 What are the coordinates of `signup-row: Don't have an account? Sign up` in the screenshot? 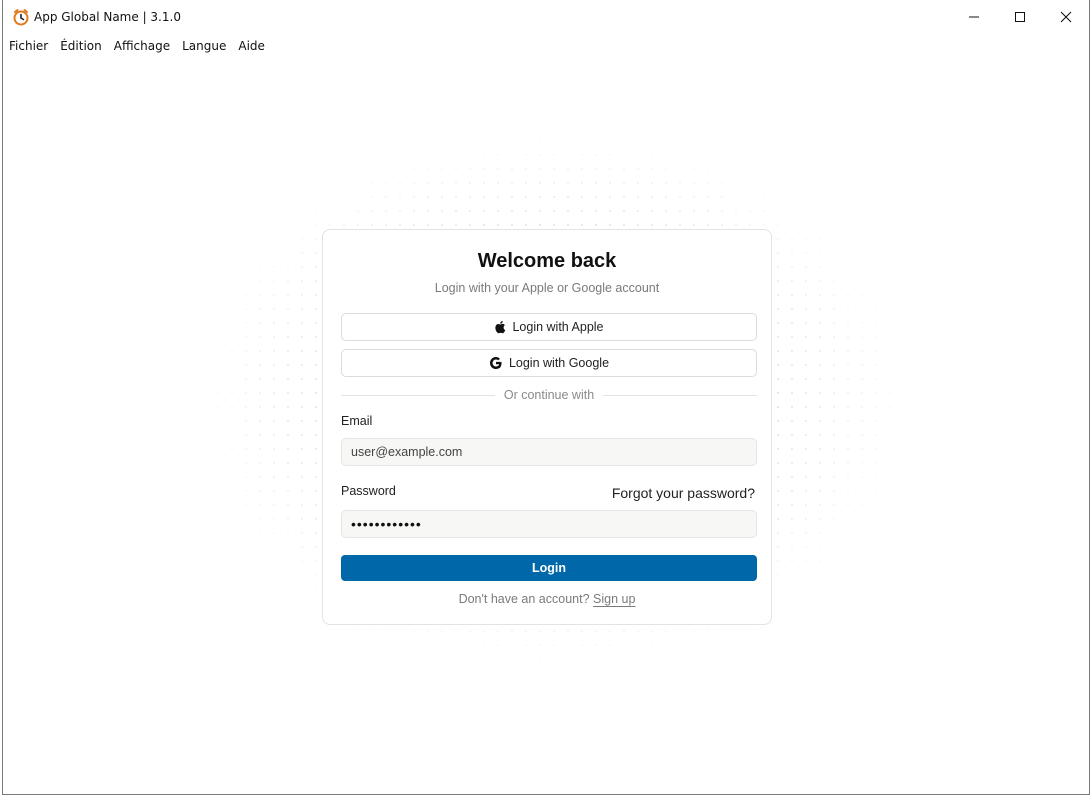 It's located at (547, 599).